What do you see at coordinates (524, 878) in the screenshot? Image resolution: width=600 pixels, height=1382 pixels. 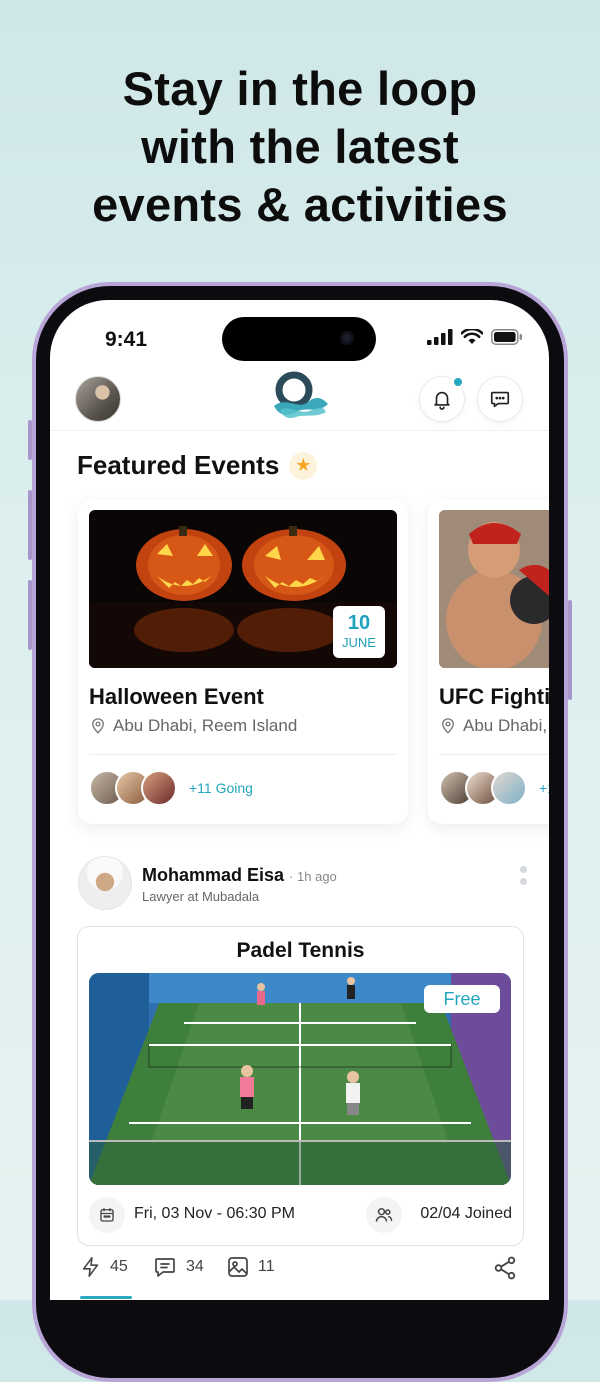 I see `more-options-icon` at bounding box center [524, 878].